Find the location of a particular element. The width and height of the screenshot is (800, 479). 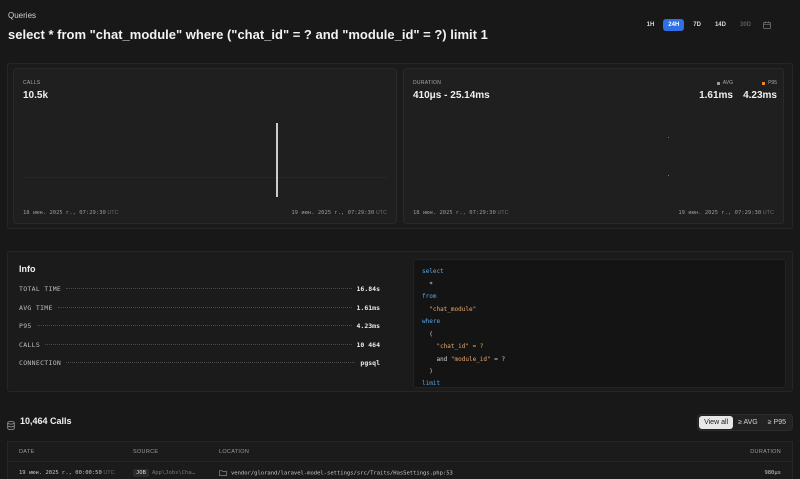

calls-chart-bar is located at coordinates (277, 160).